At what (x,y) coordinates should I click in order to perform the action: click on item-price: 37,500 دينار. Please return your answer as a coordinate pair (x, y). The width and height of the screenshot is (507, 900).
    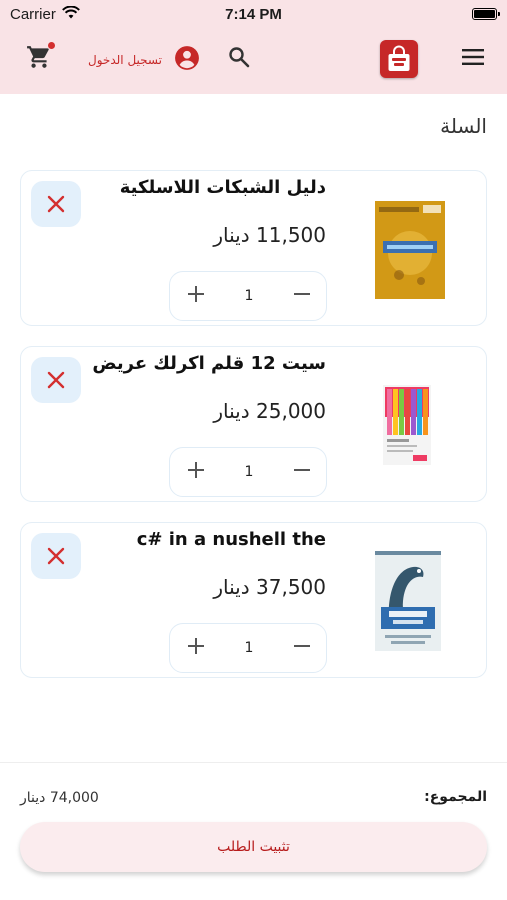
    Looking at the image, I should click on (269, 587).